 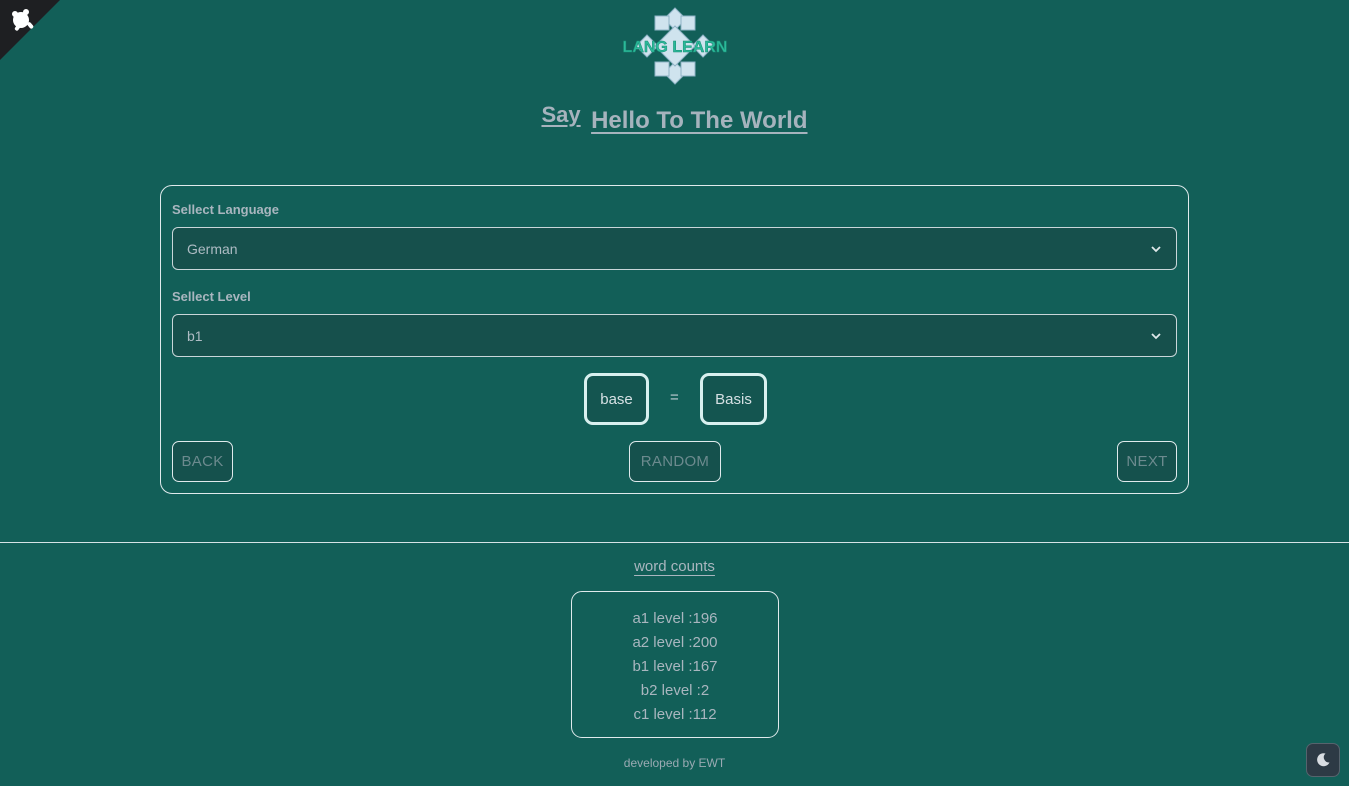 What do you see at coordinates (225, 209) in the screenshot?
I see `language-label: Sellect Language` at bounding box center [225, 209].